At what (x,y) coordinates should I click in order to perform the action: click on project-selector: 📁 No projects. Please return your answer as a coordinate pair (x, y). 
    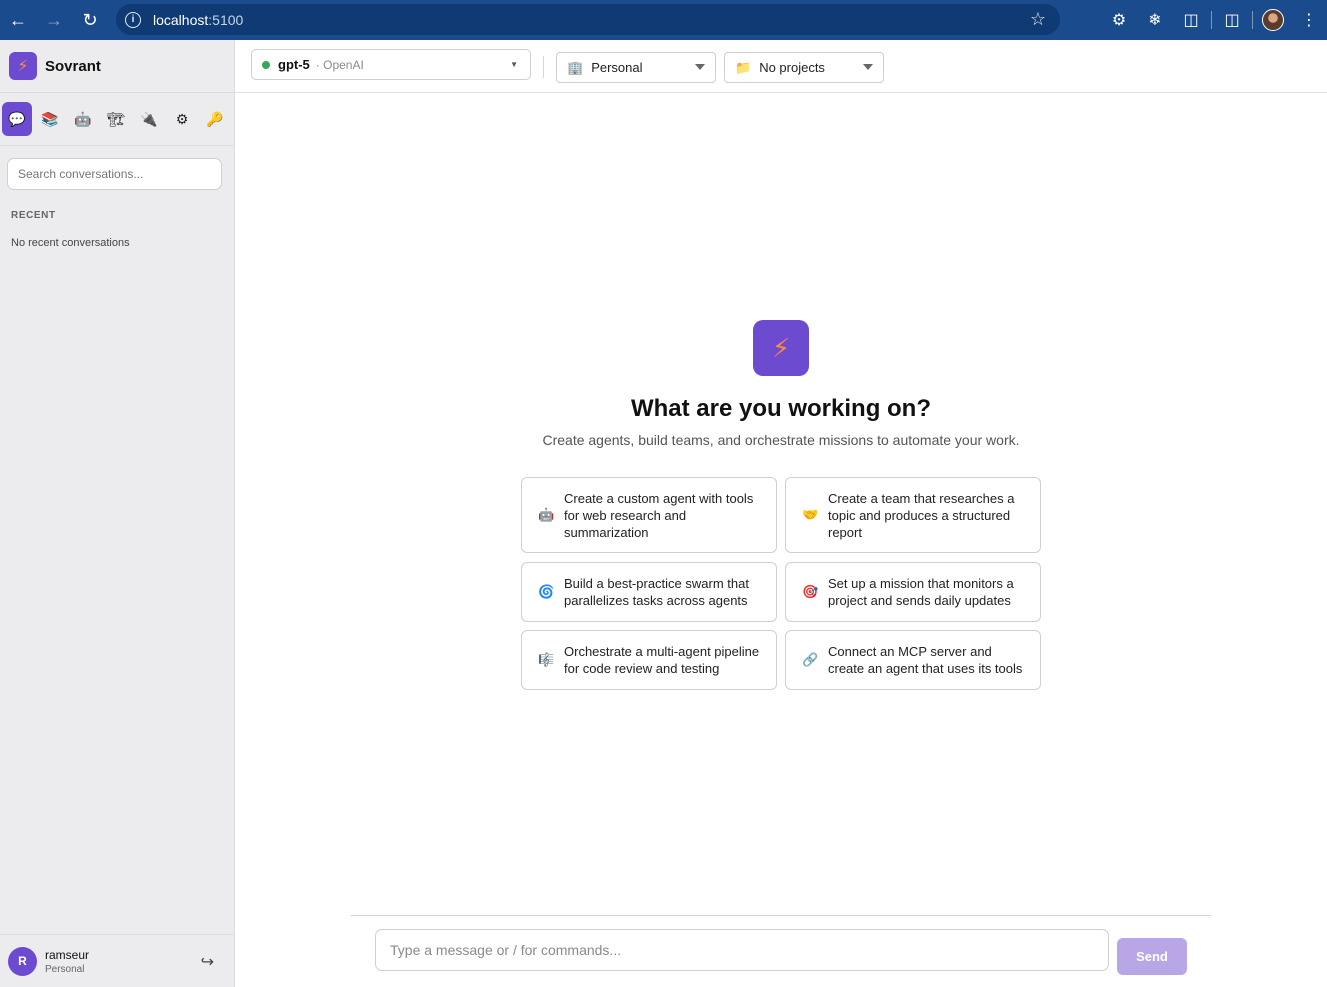
    Looking at the image, I should click on (804, 67).